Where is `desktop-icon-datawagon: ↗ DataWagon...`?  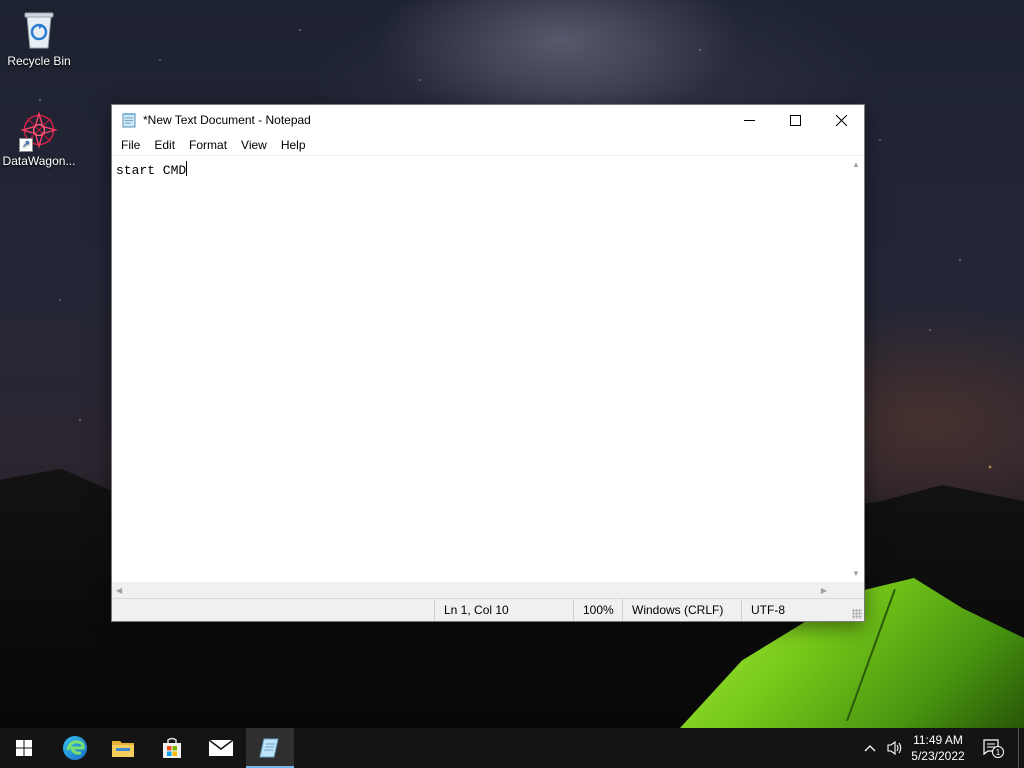 desktop-icon-datawagon: ↗ DataWagon... is located at coordinates (39, 138).